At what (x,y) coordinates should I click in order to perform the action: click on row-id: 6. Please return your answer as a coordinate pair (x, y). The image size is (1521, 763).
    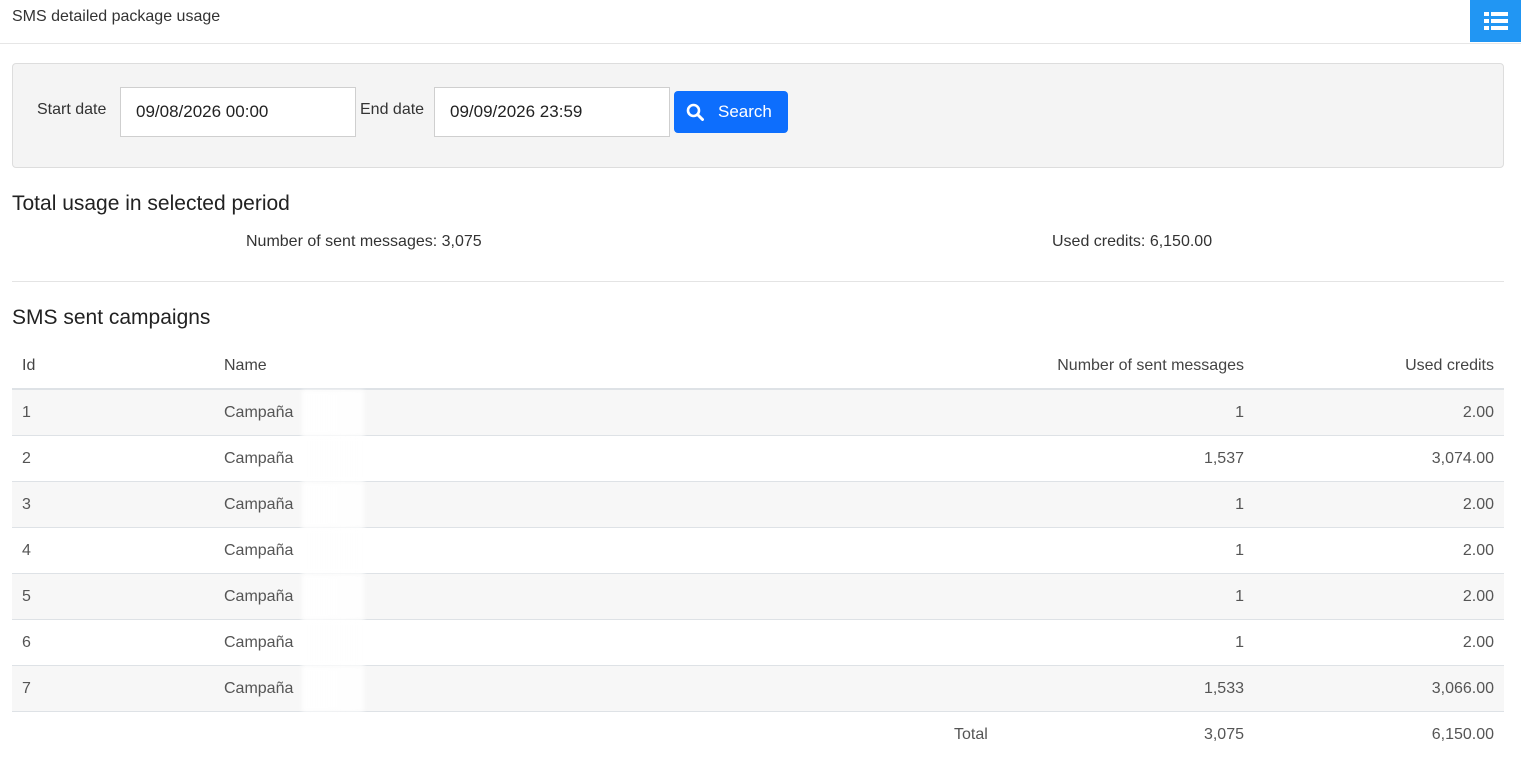
    Looking at the image, I should click on (26, 642).